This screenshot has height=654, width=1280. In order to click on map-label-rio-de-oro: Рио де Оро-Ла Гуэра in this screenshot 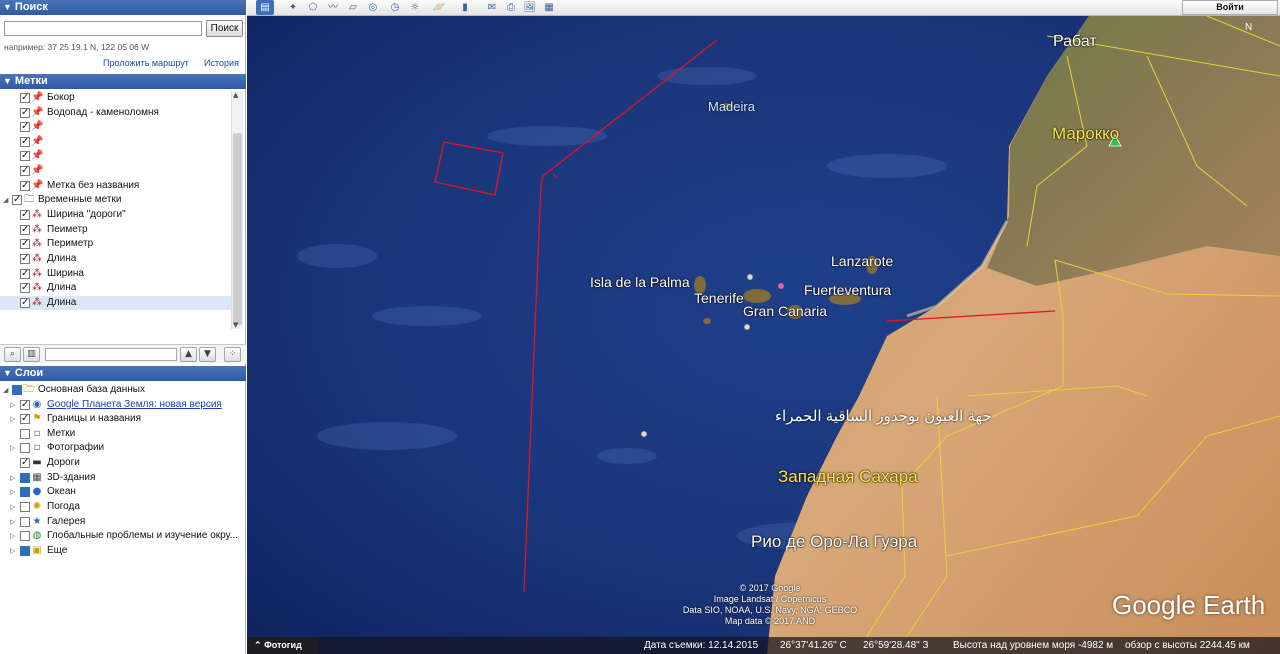, I will do `click(834, 542)`.